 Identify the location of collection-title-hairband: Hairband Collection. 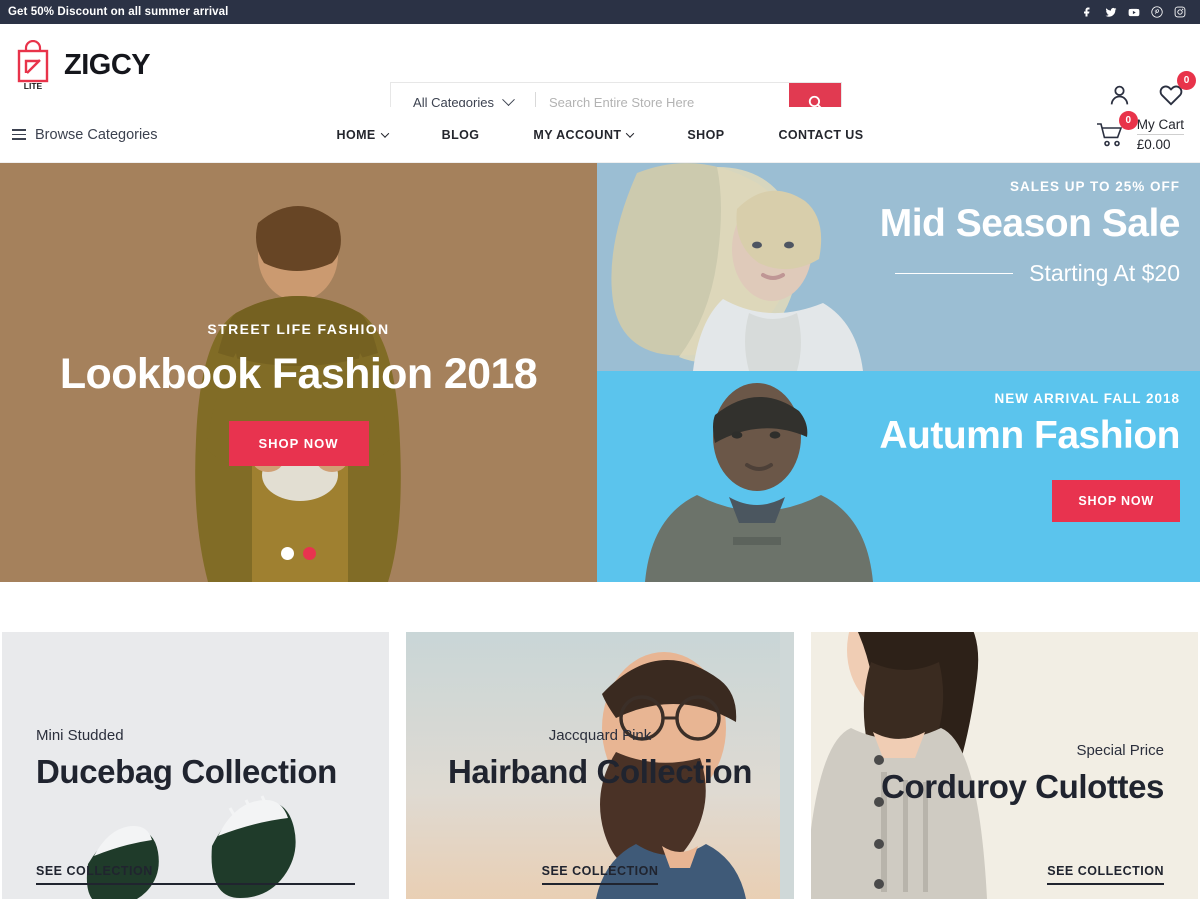
(600, 771).